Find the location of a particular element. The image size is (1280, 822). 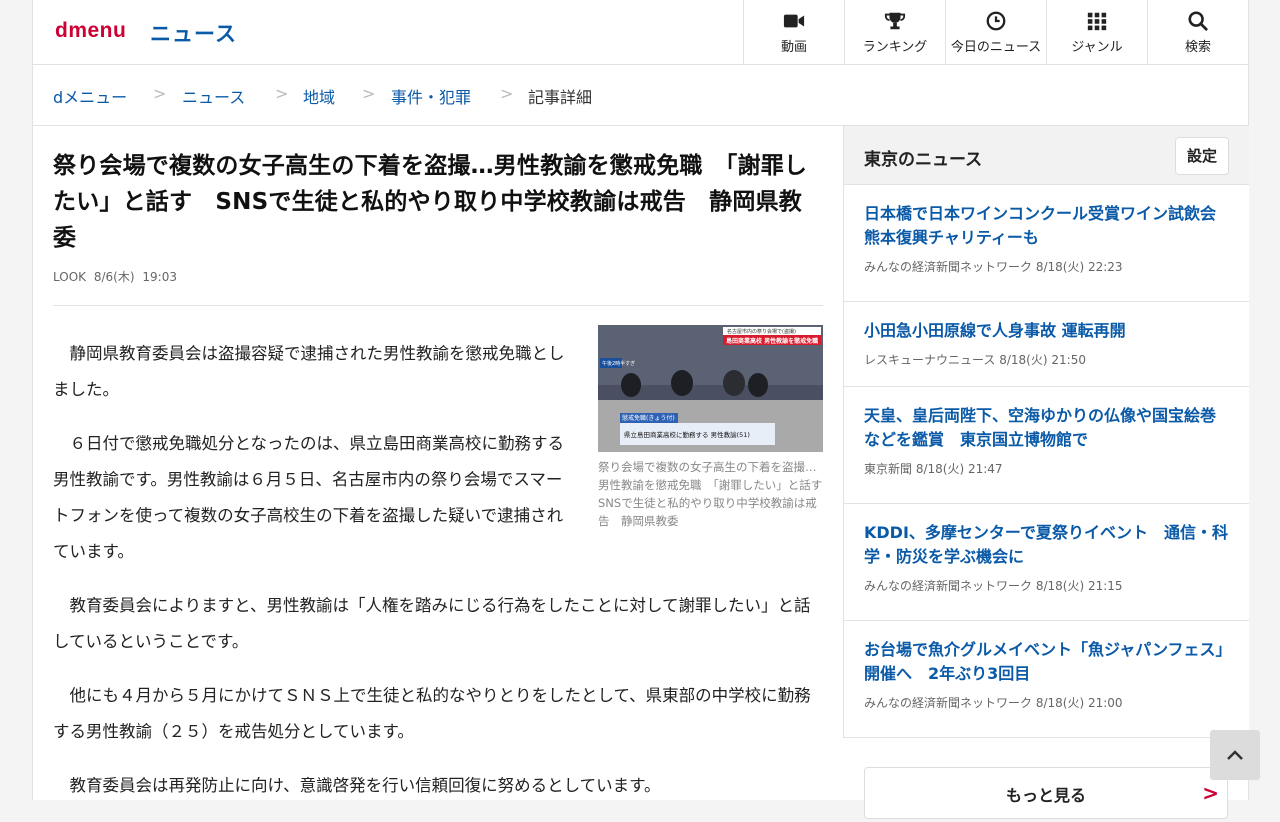

news-meta: みんなの経済新聞ネットワーク 8/18(火) 22:23 is located at coordinates (993, 267).